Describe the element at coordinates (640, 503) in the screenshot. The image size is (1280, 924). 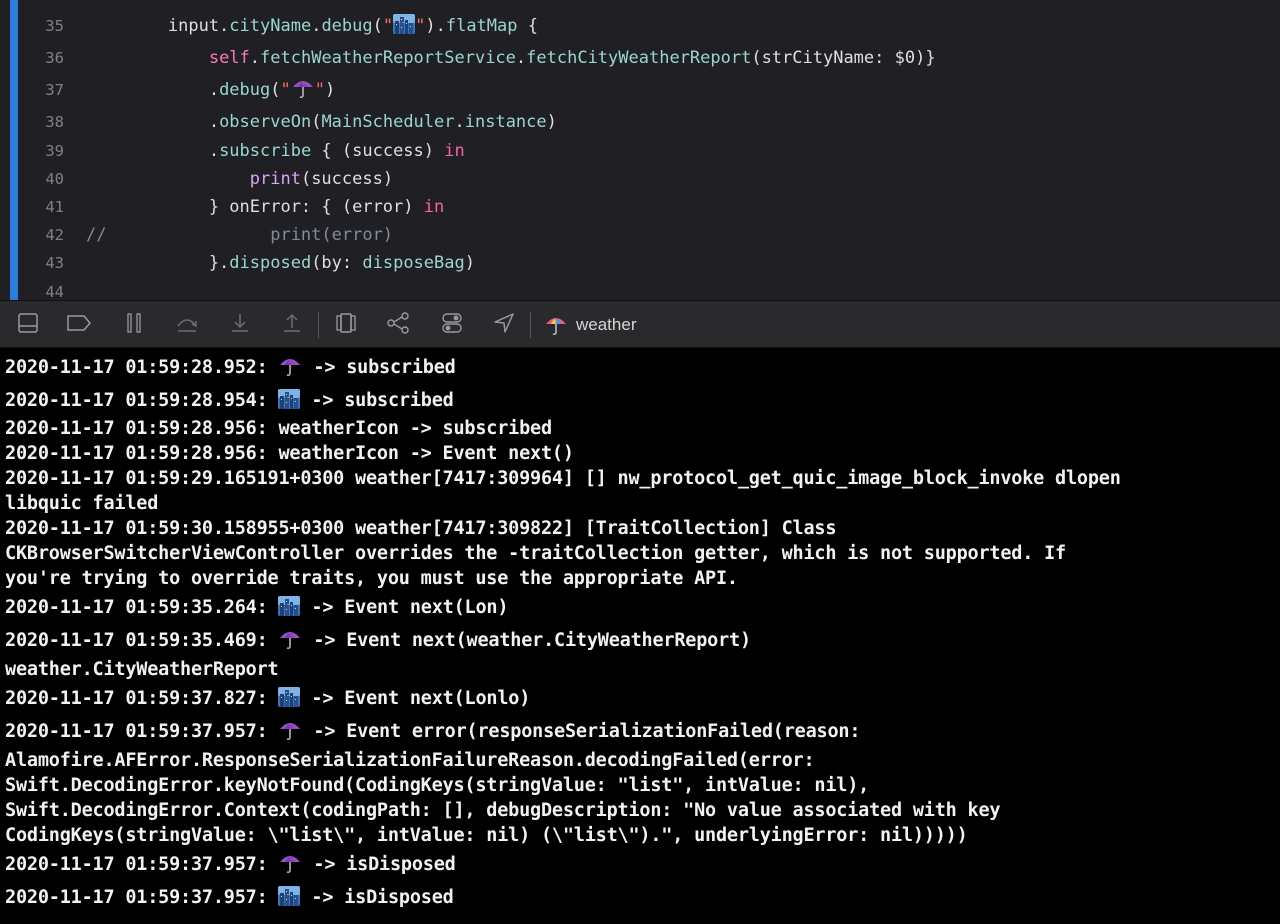
I see `console-line: libquic failed` at that location.